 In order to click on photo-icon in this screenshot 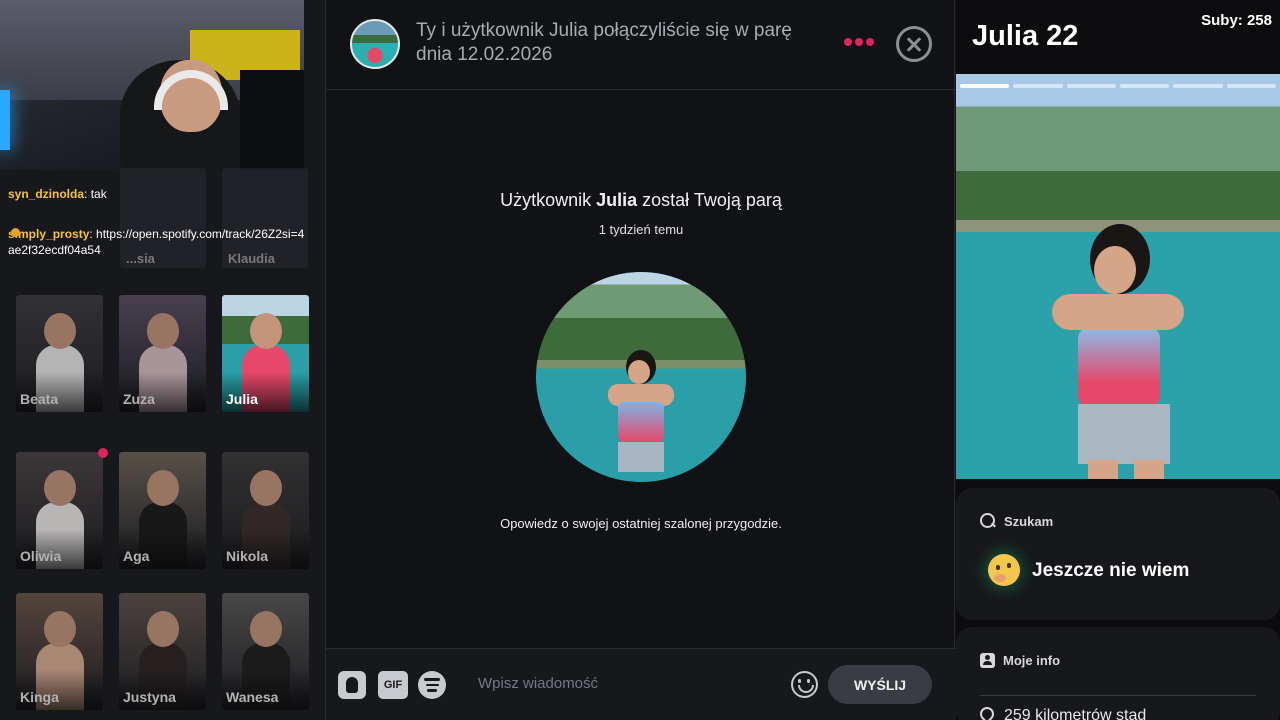, I will do `click(352, 685)`.